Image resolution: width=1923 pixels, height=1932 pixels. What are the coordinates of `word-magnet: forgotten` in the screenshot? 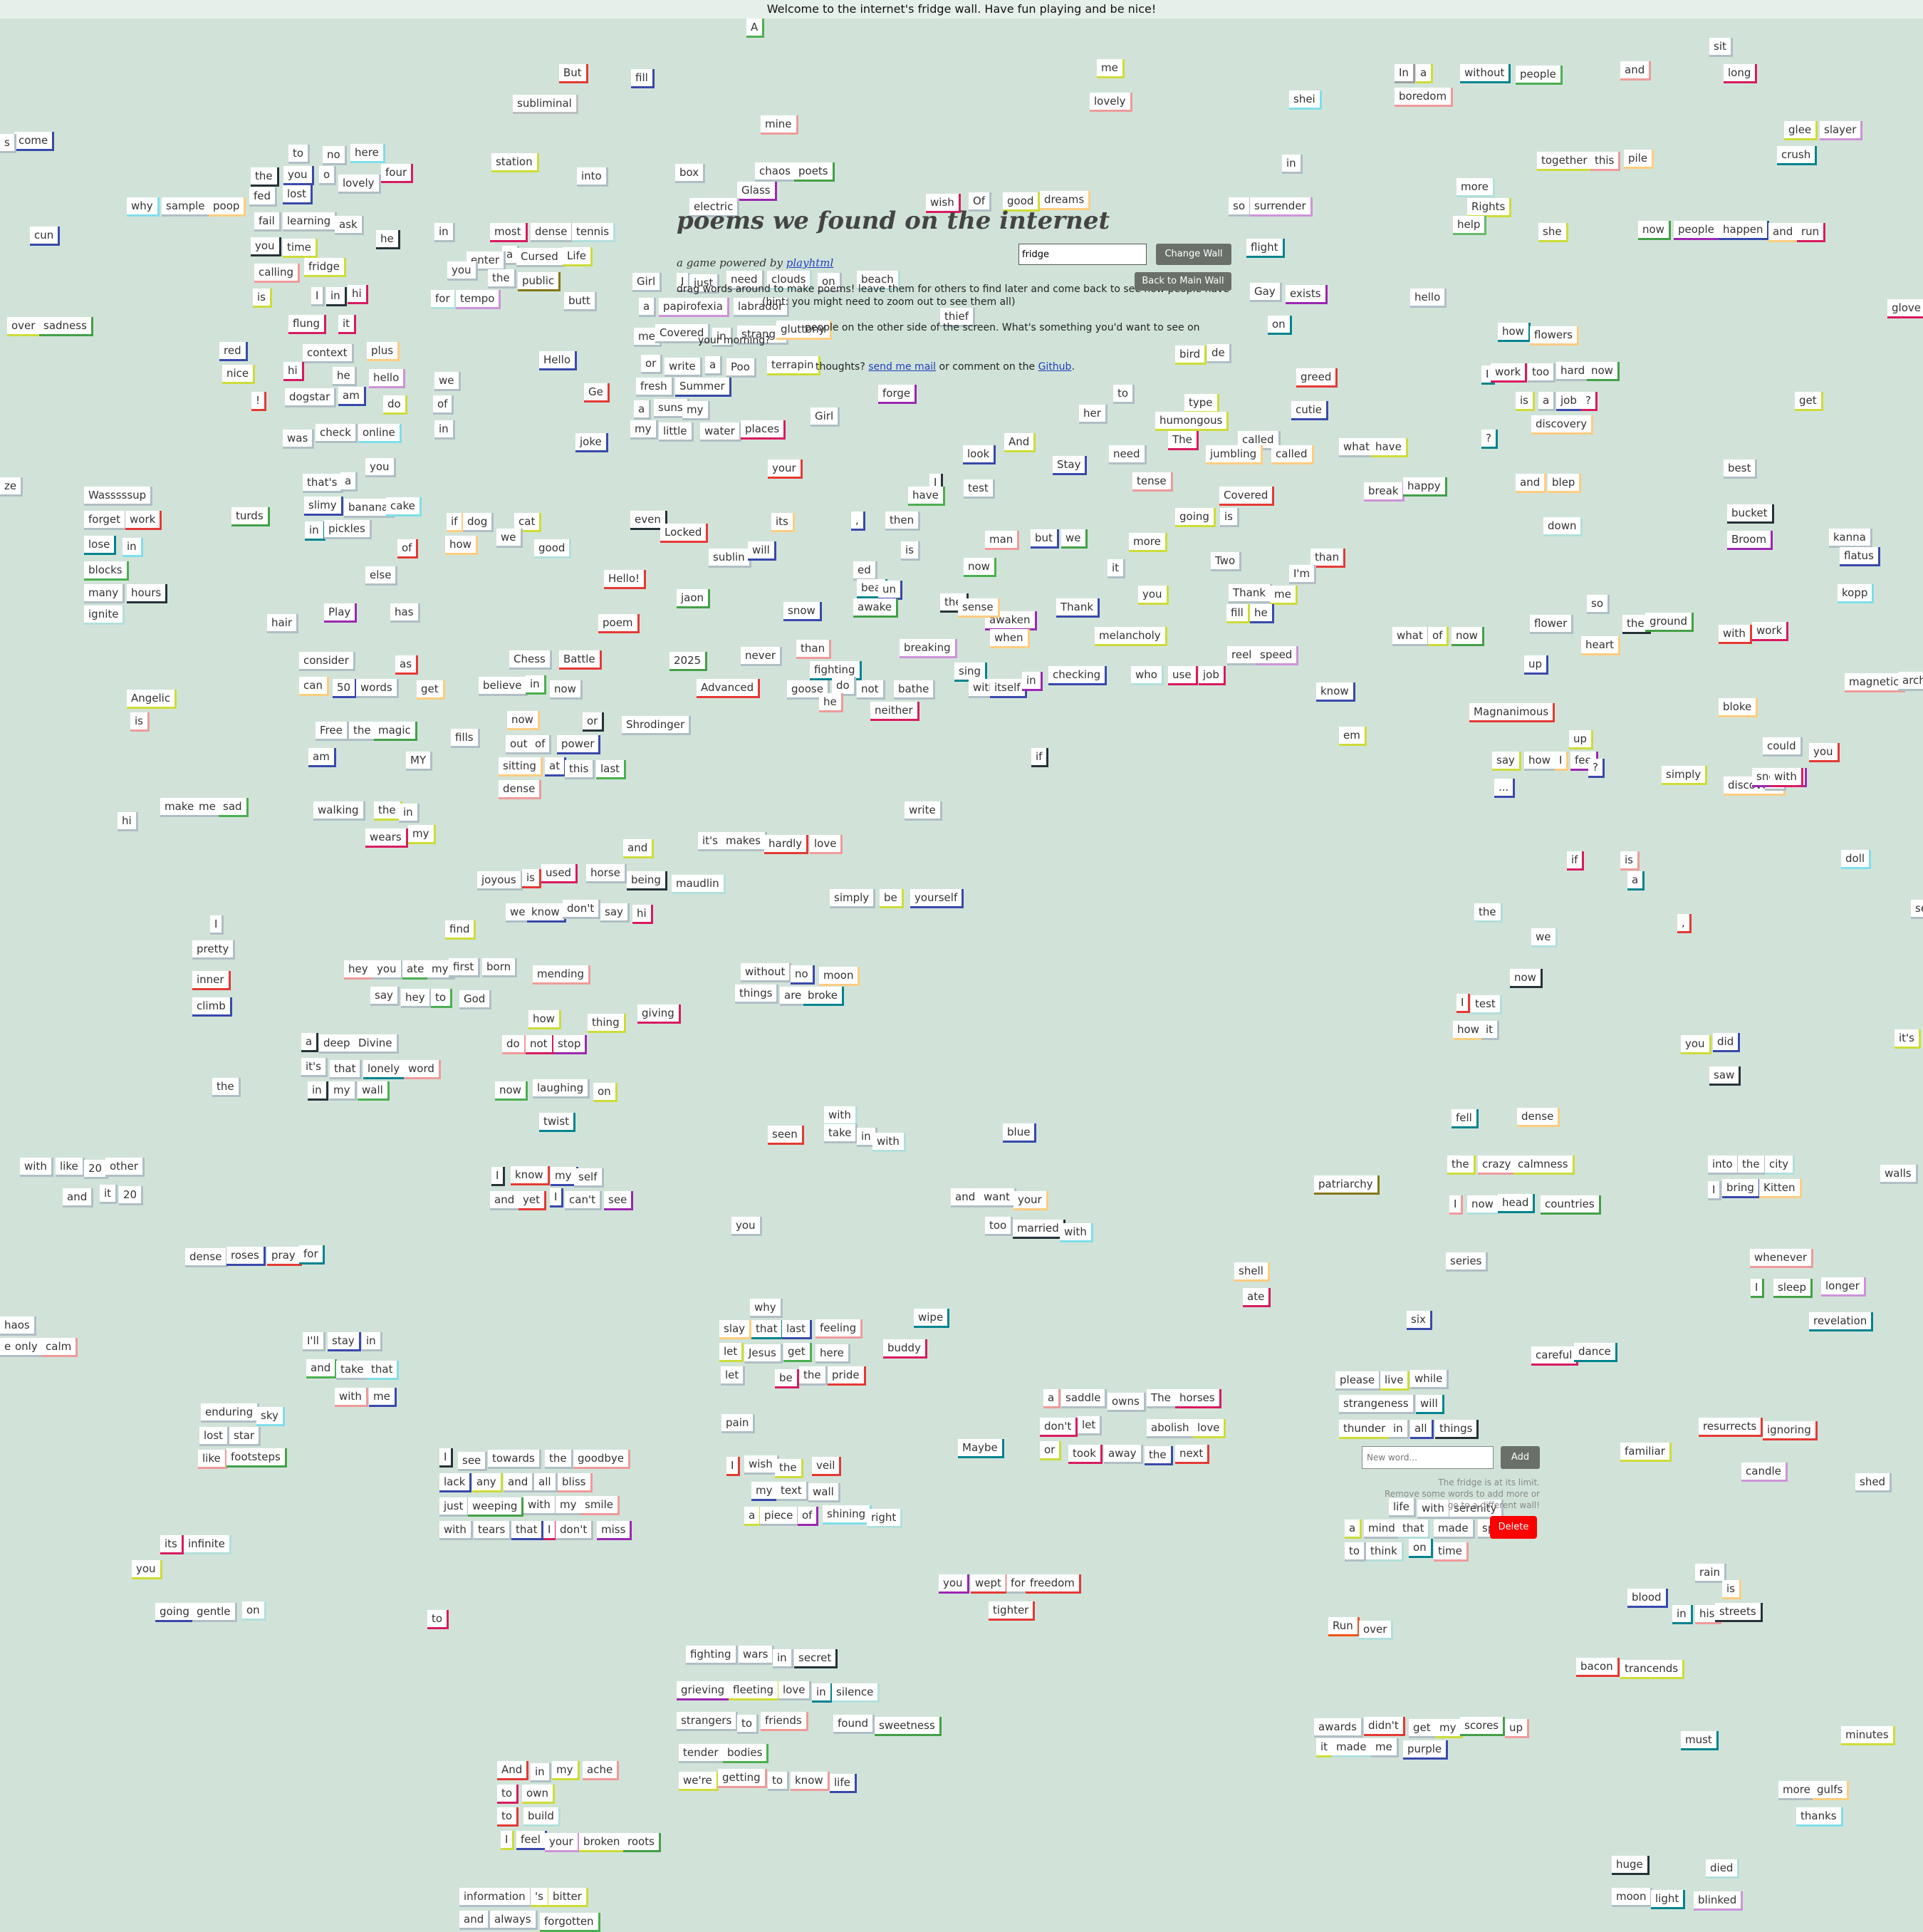 It's located at (570, 1922).